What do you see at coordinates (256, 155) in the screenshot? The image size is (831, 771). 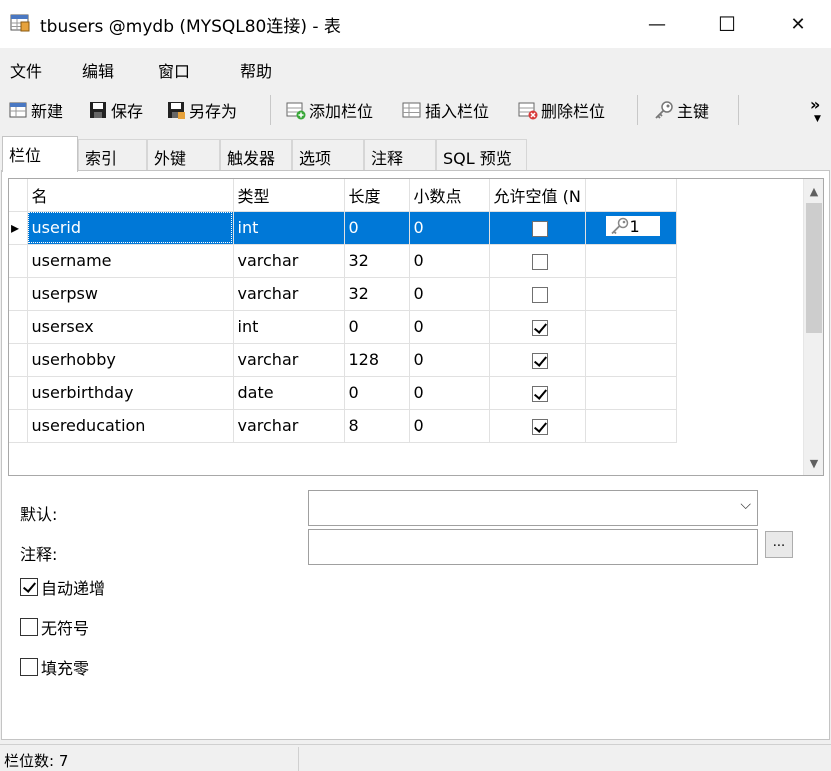 I see `tab-triggers: 触发器` at bounding box center [256, 155].